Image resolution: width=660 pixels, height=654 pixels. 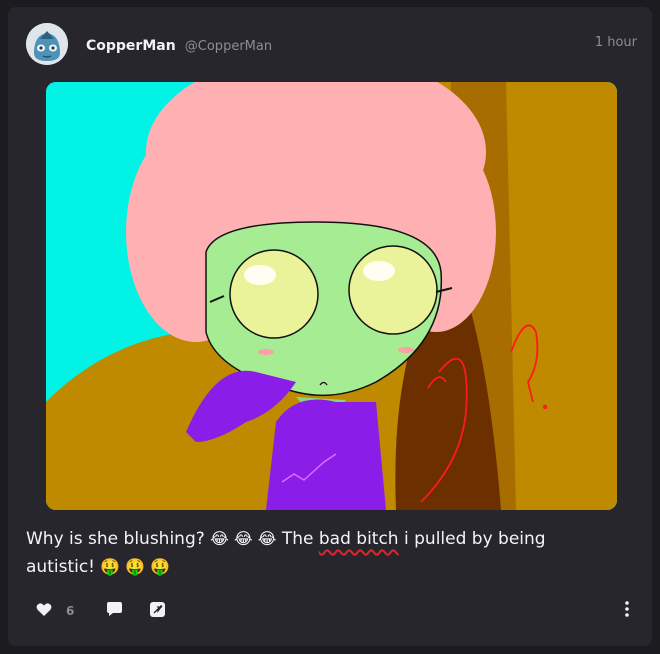 What do you see at coordinates (115, 539) in the screenshot?
I see `post-text-part1: Why is she blushing?` at bounding box center [115, 539].